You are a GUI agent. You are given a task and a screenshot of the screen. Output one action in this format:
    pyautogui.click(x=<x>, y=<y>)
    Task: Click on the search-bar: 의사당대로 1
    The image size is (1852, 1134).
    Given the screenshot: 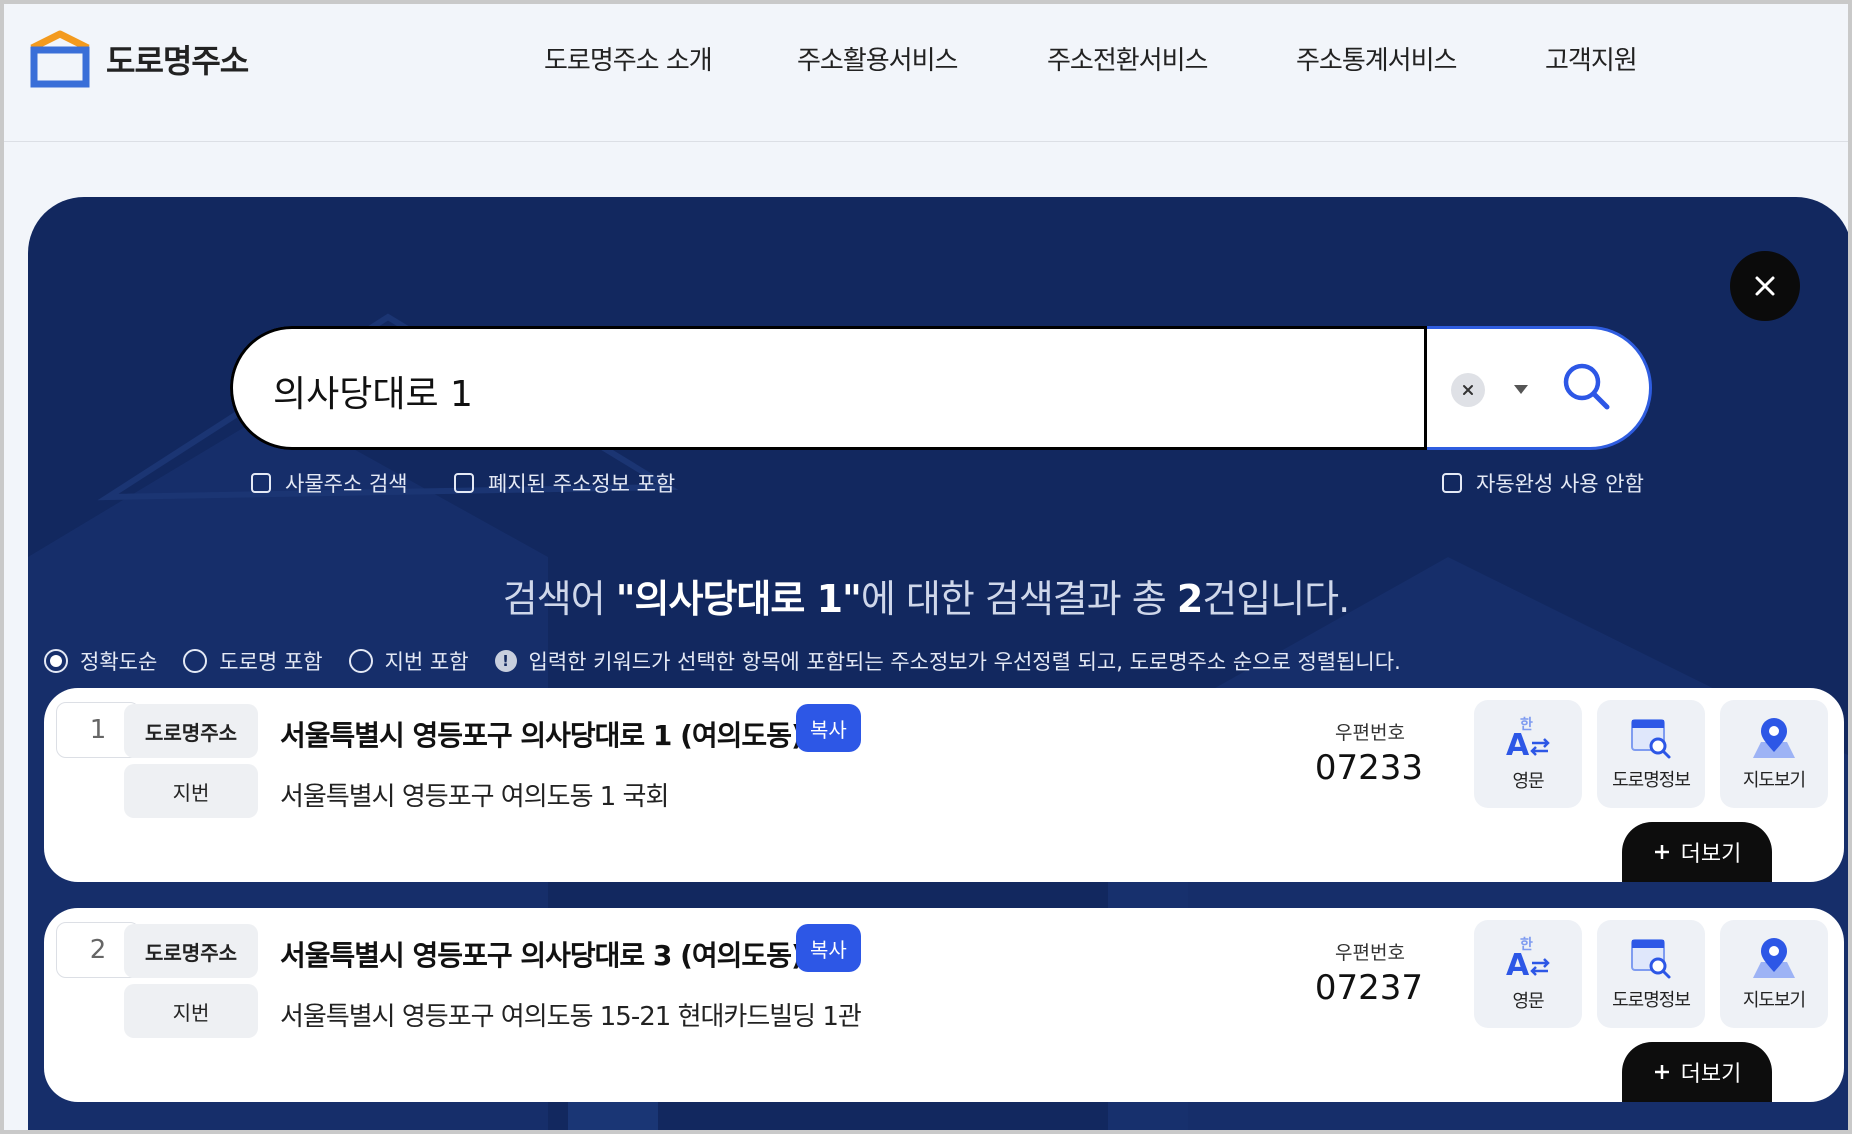 What is the action you would take?
    pyautogui.click(x=941, y=388)
    